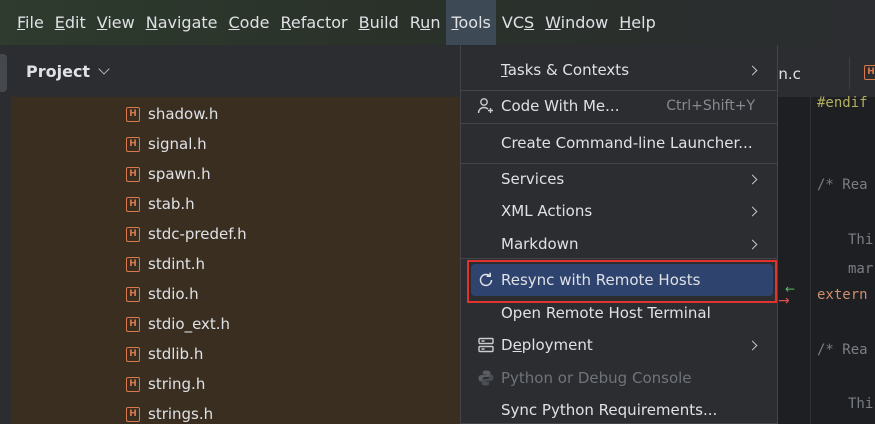 The height and width of the screenshot is (424, 875). Describe the element at coordinates (177, 384) in the screenshot. I see `file-name: string.h` at that location.